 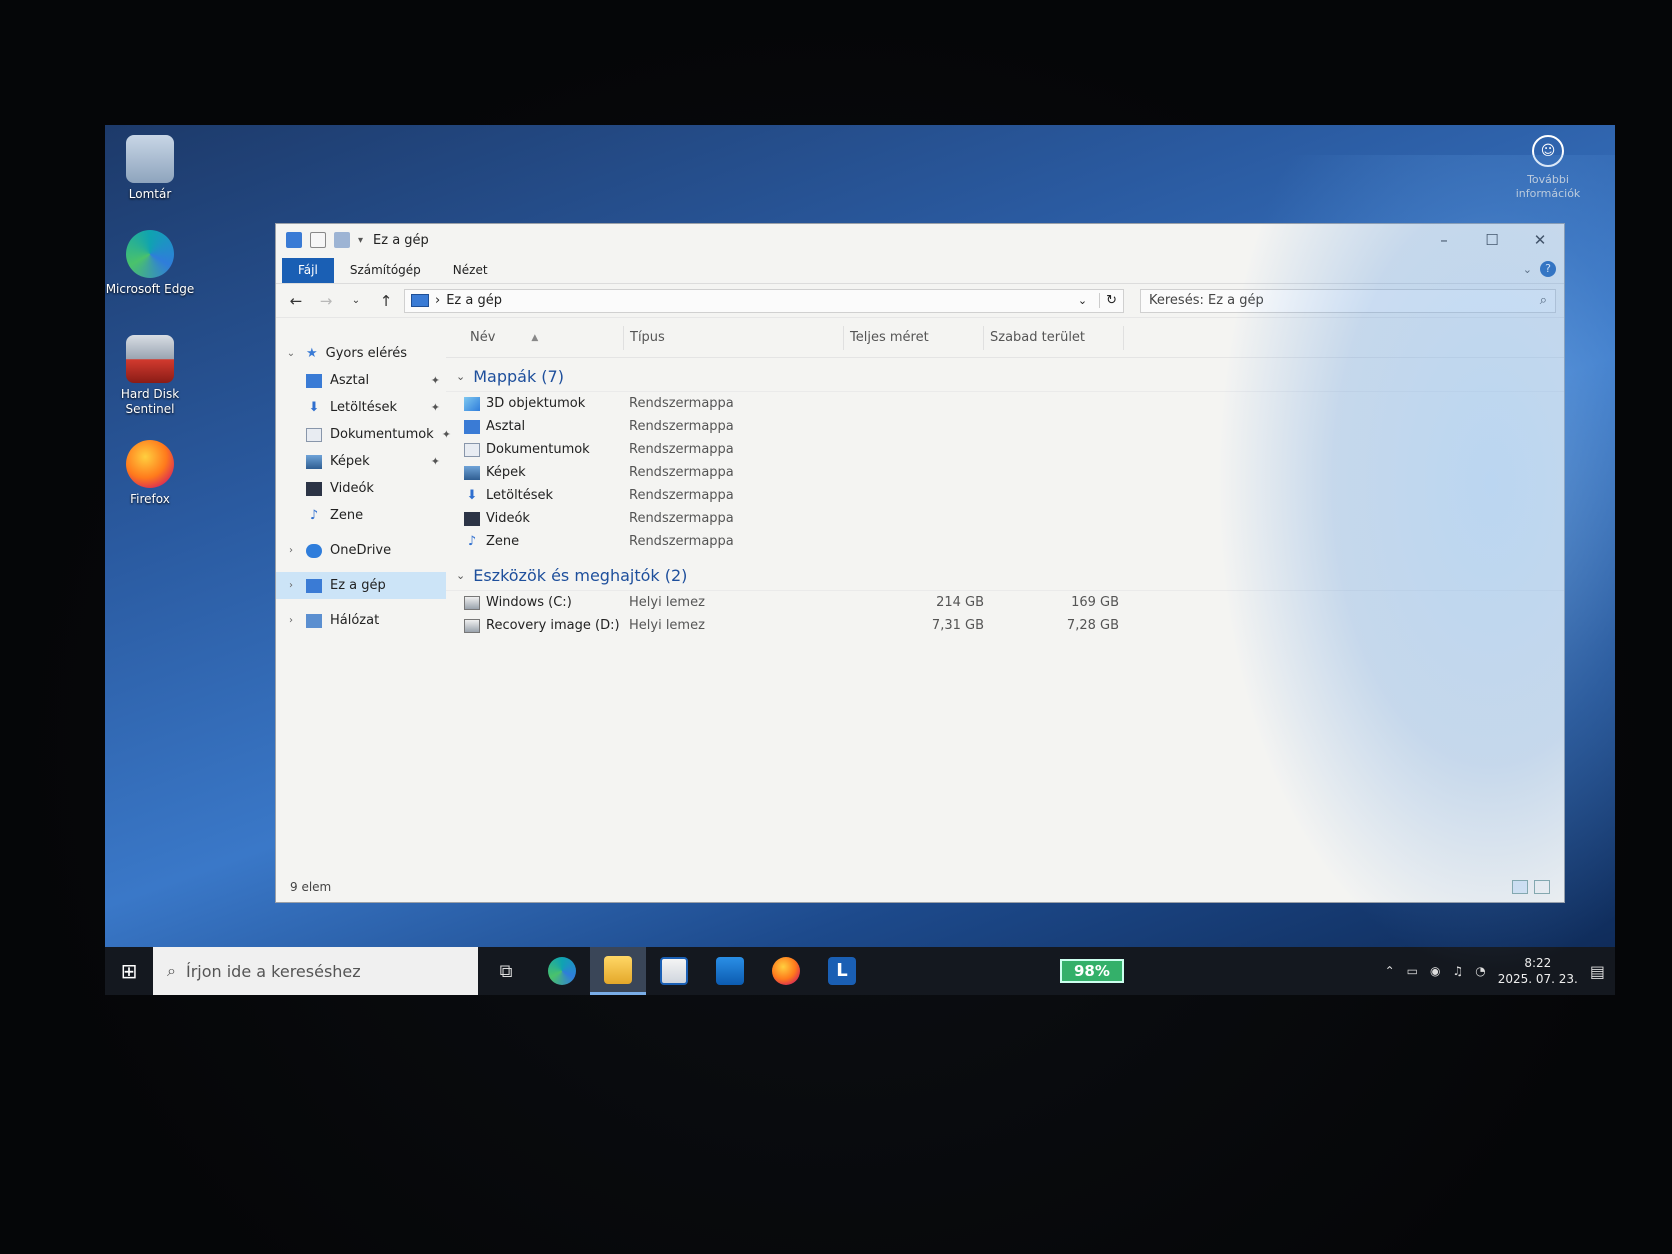 I want to click on group-header-folders: ⌄ Mappák (7), so click(x=1005, y=377).